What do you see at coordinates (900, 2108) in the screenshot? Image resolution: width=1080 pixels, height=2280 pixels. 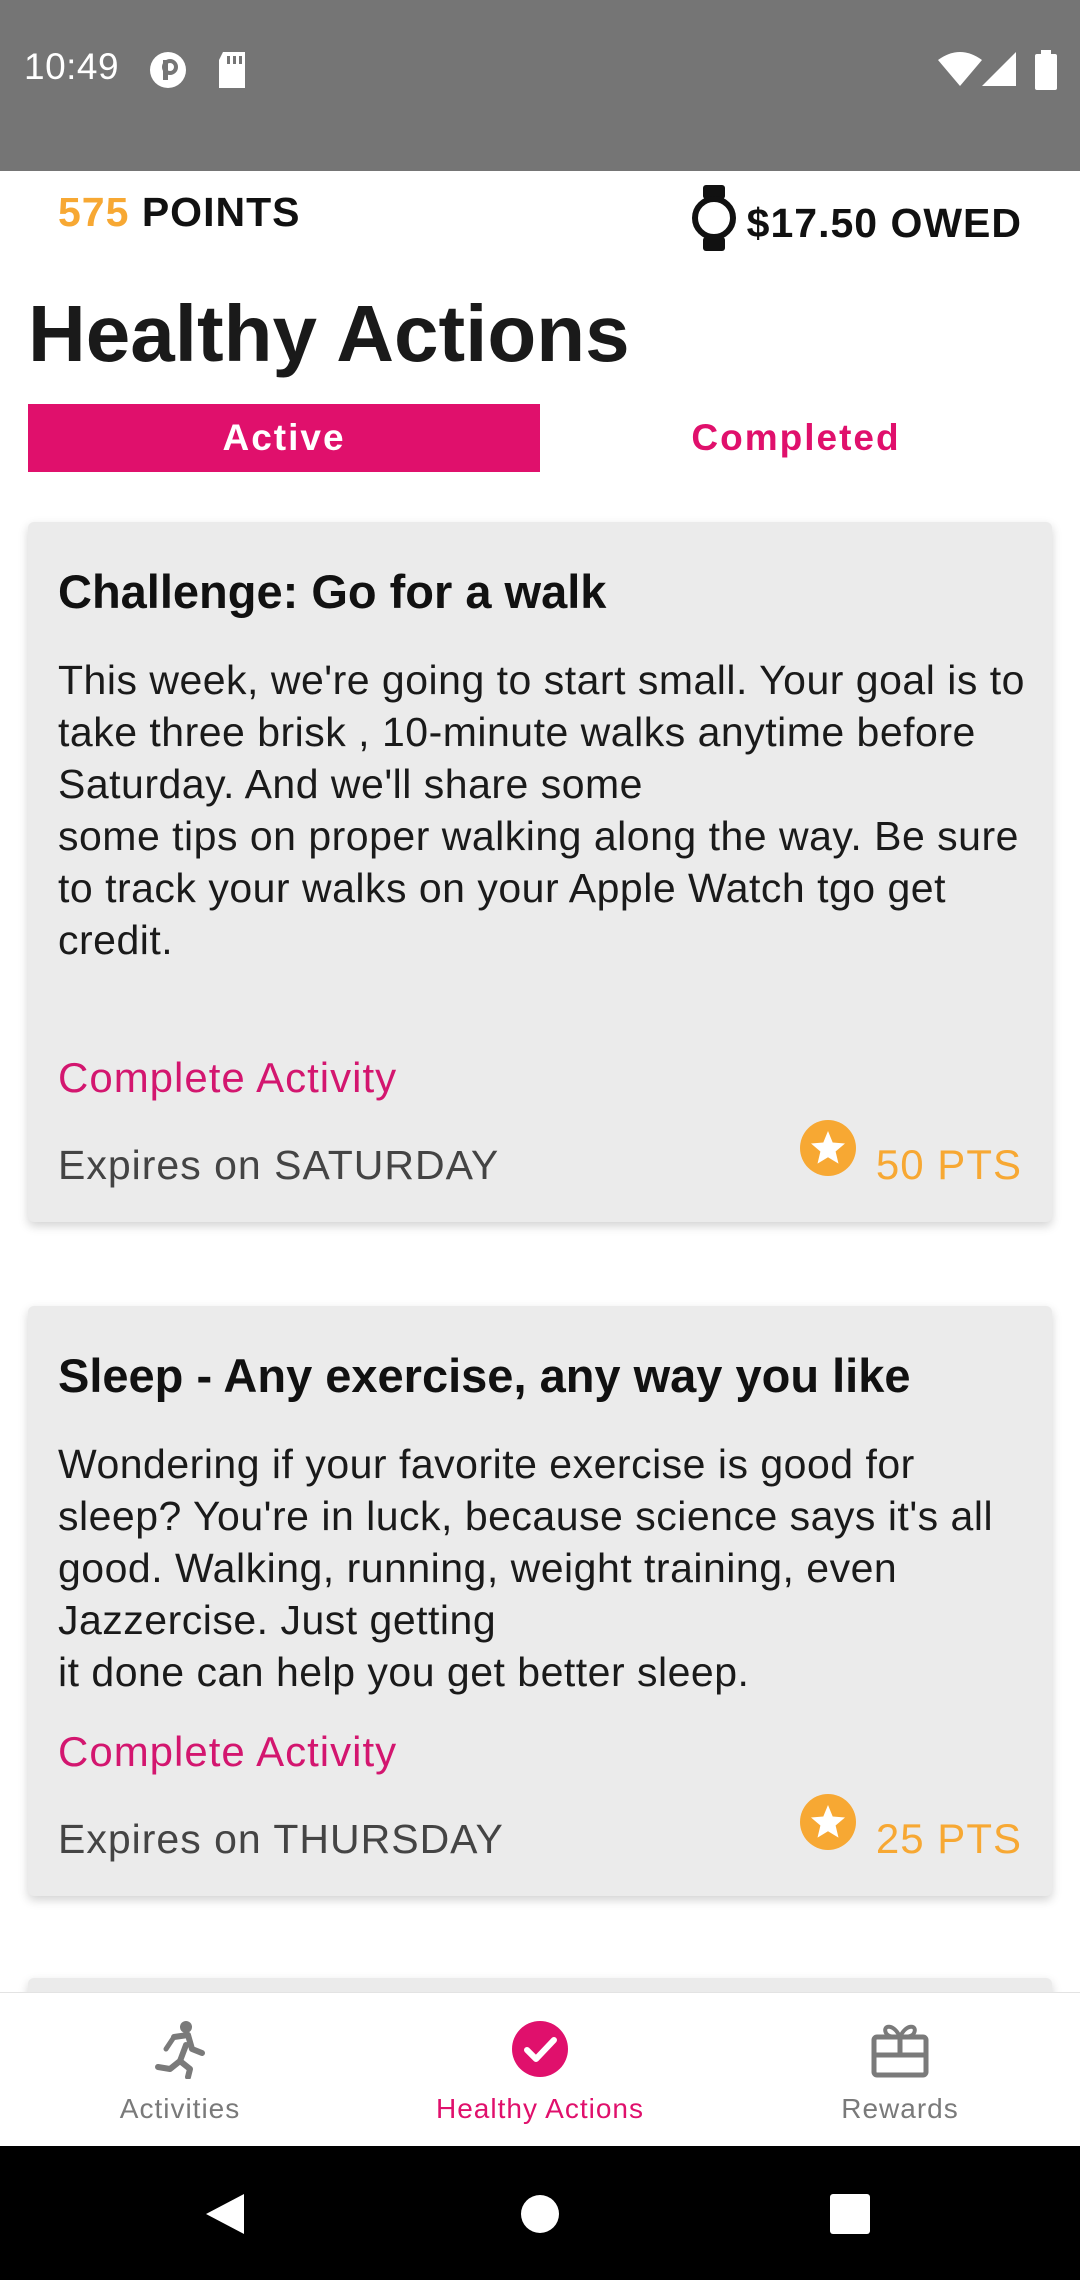 I see `nav-label: Rewards` at bounding box center [900, 2108].